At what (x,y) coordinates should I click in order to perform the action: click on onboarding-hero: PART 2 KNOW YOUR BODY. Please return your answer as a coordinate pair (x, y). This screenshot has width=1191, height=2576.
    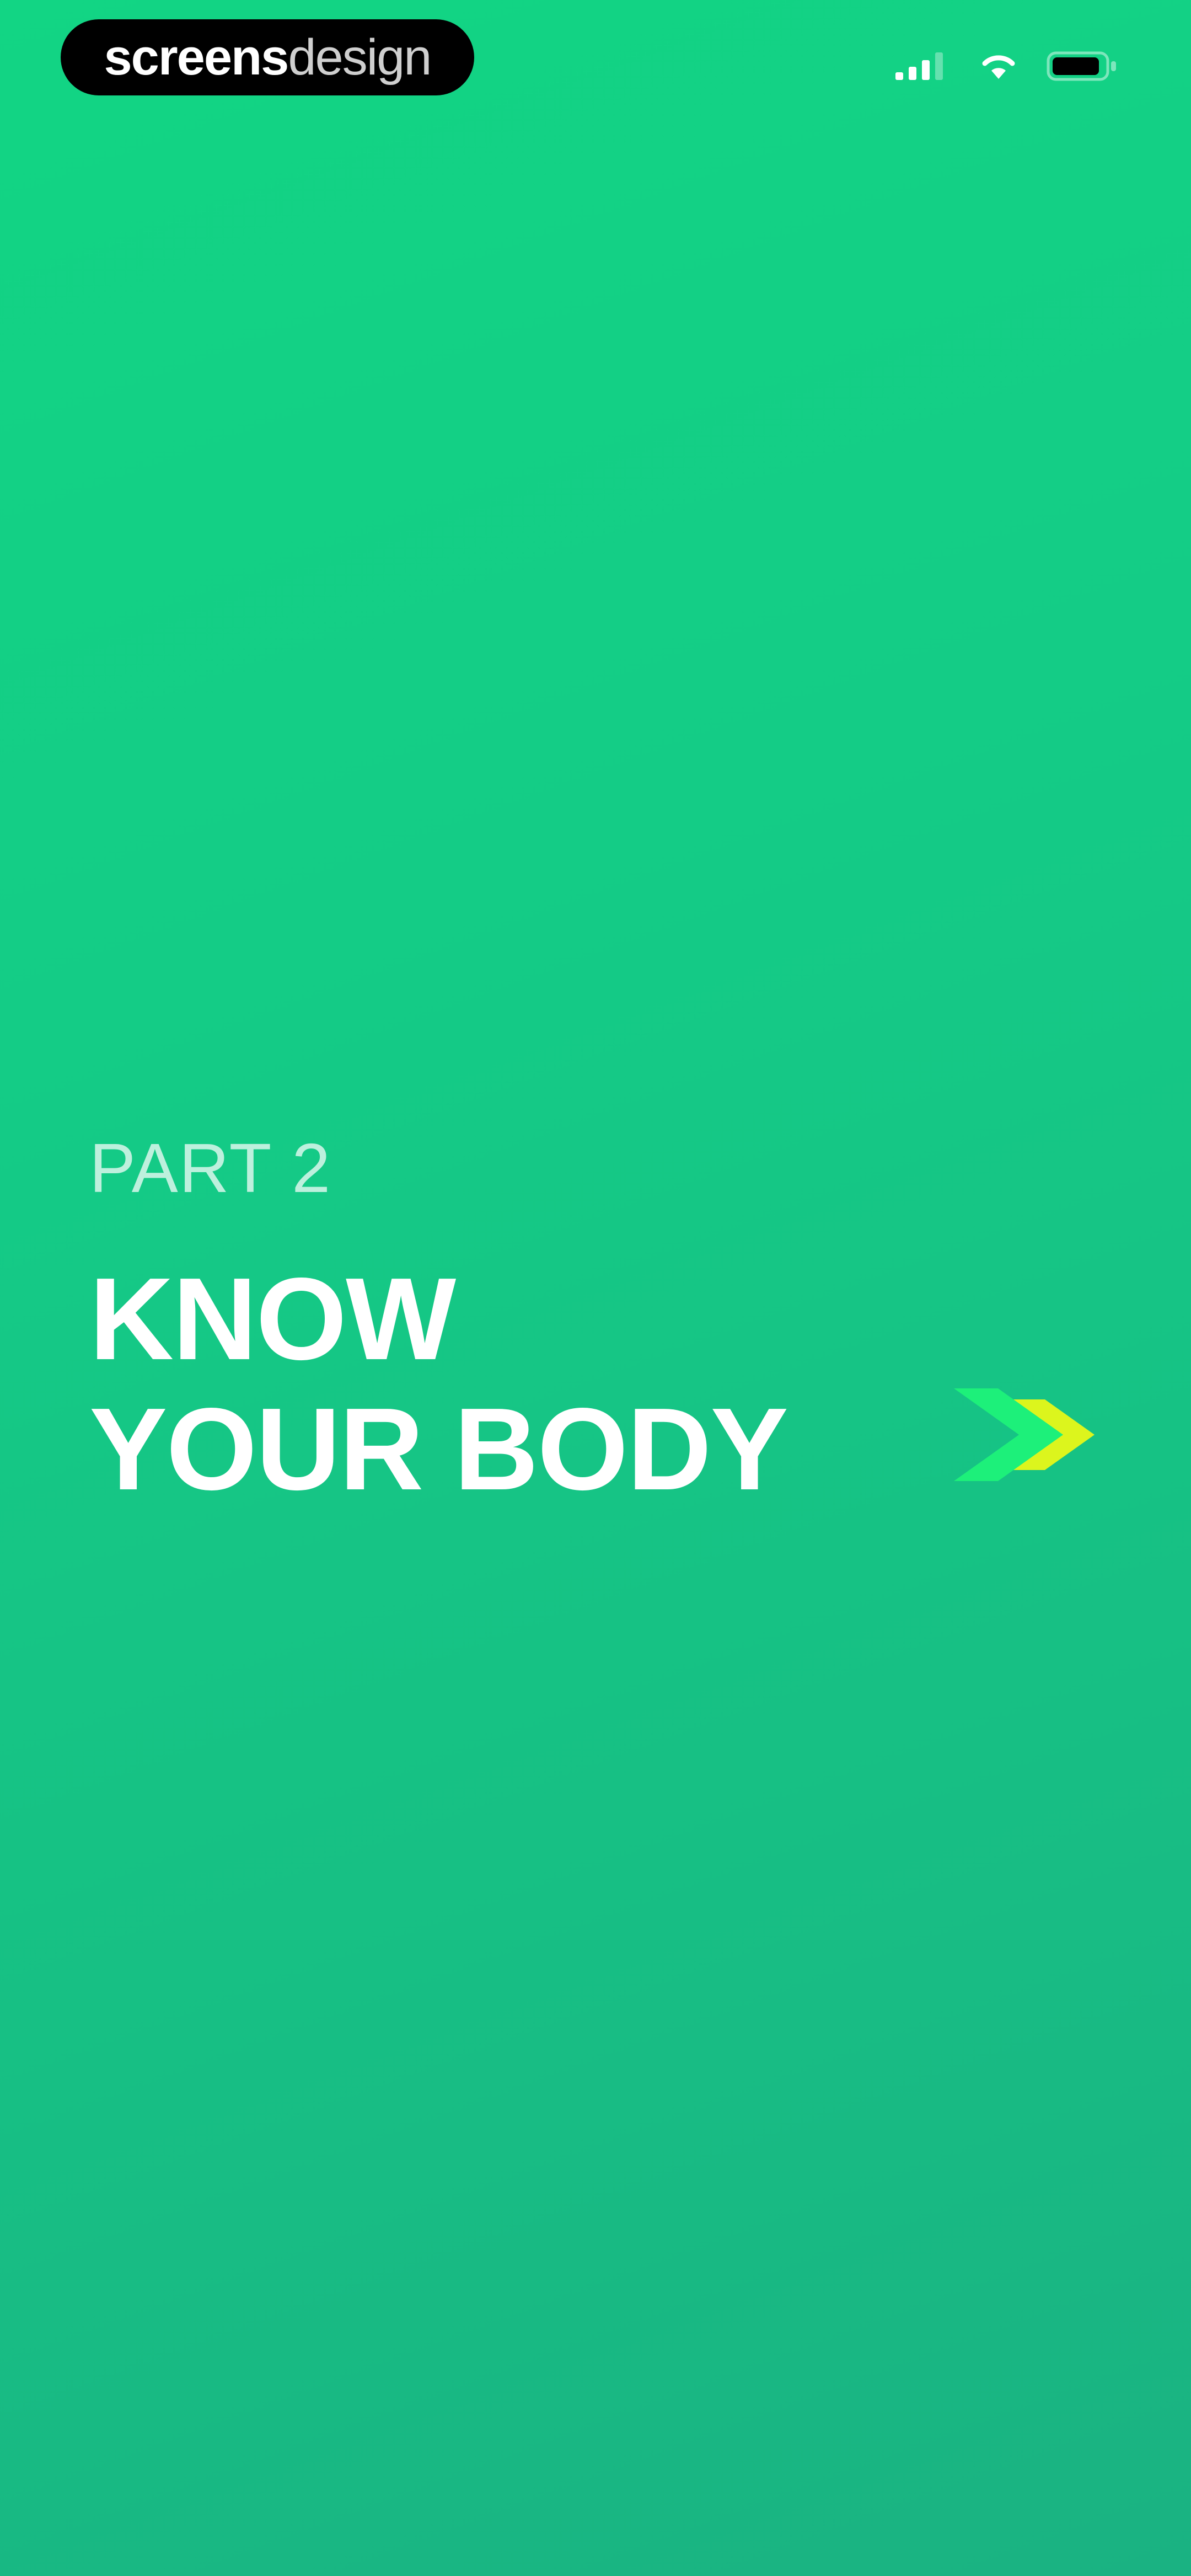
    Looking at the image, I should click on (502, 1324).